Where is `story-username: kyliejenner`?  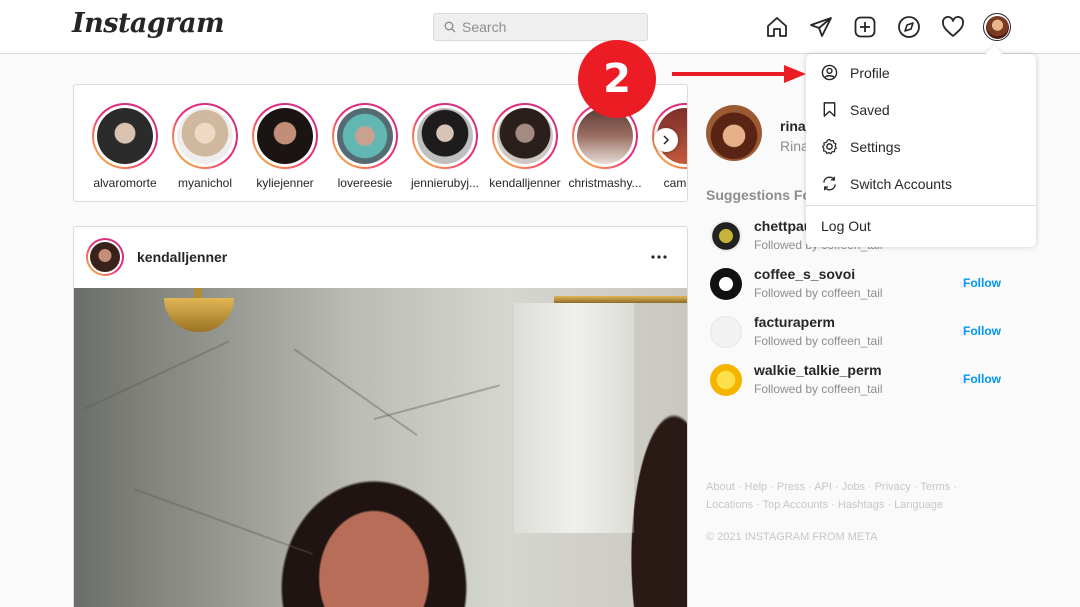 story-username: kyliejenner is located at coordinates (285, 183).